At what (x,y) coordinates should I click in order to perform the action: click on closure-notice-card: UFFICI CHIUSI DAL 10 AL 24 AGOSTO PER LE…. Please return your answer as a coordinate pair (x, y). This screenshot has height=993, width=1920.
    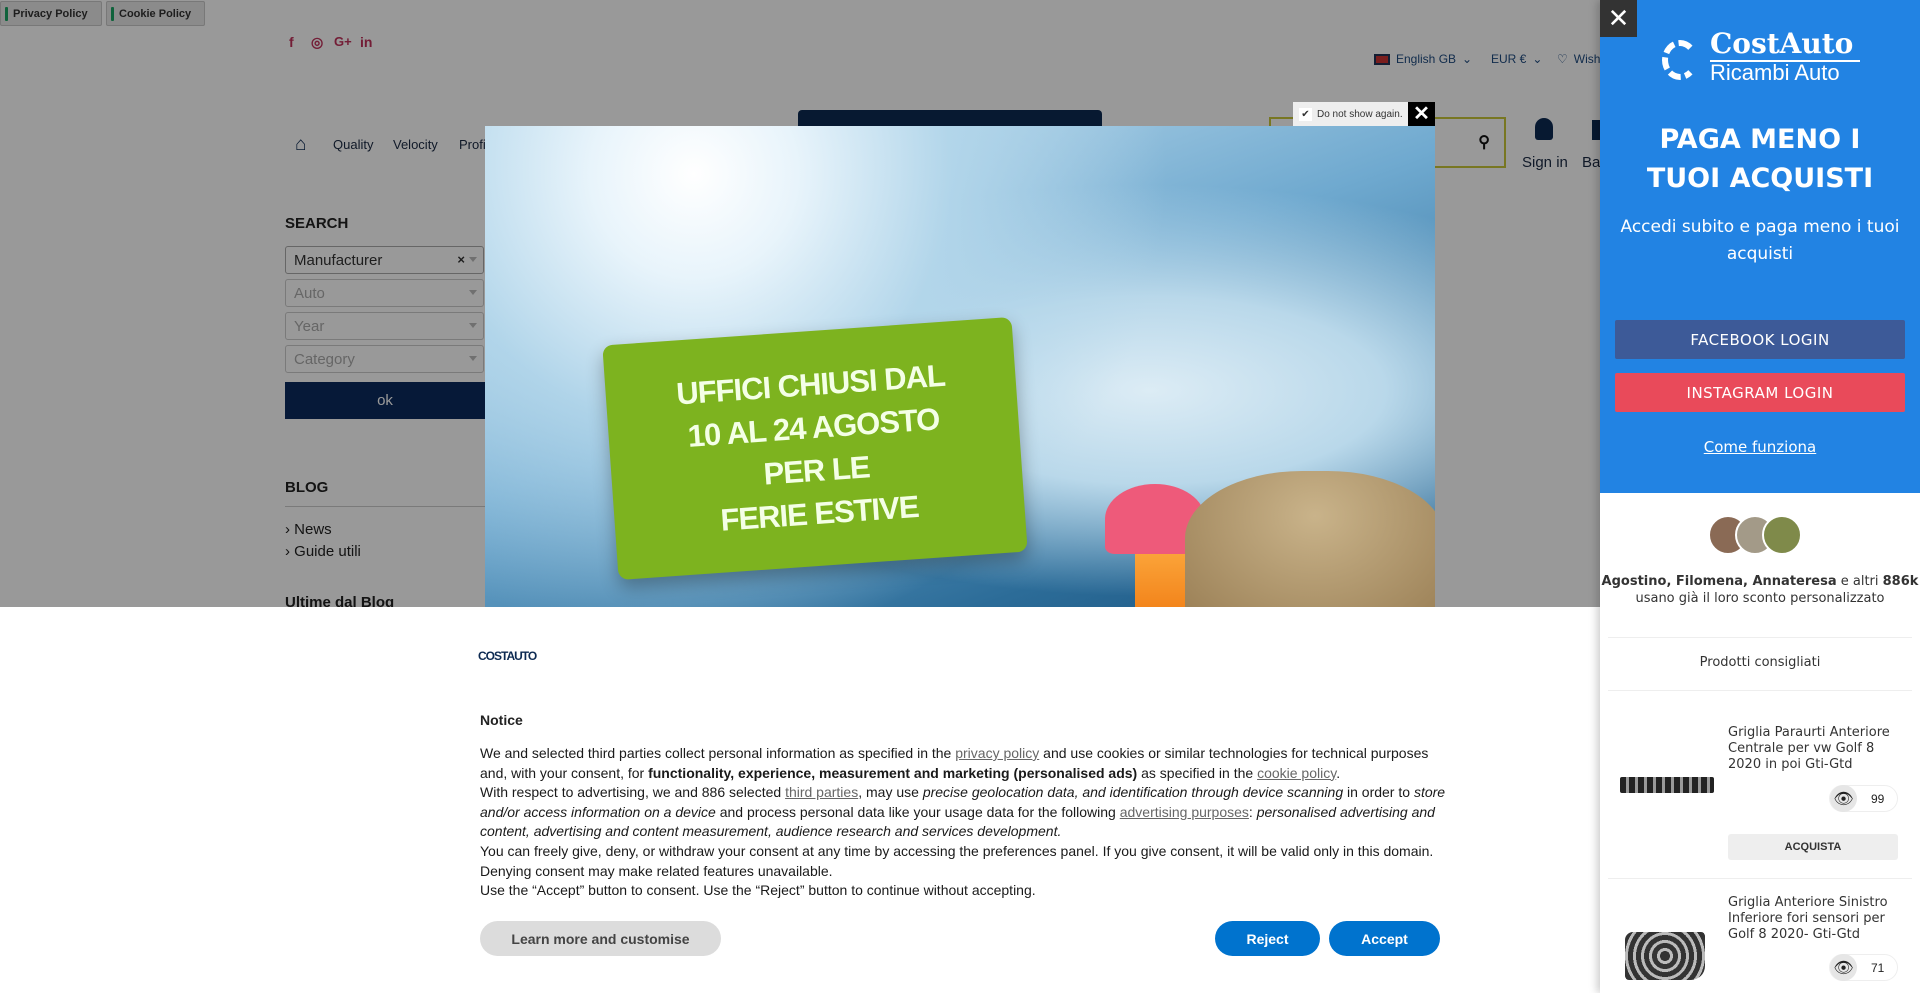
    Looking at the image, I should click on (815, 448).